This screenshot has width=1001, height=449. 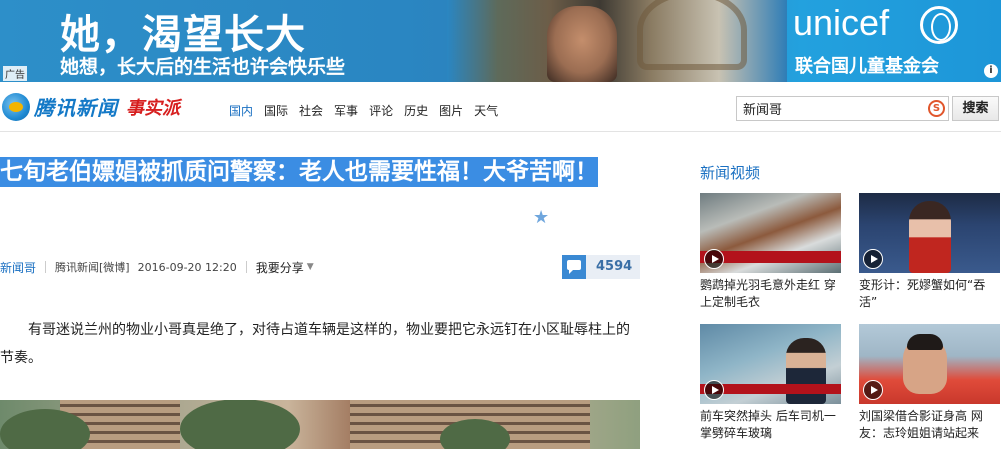 What do you see at coordinates (311, 110) in the screenshot?
I see `nav-link-society: 社会` at bounding box center [311, 110].